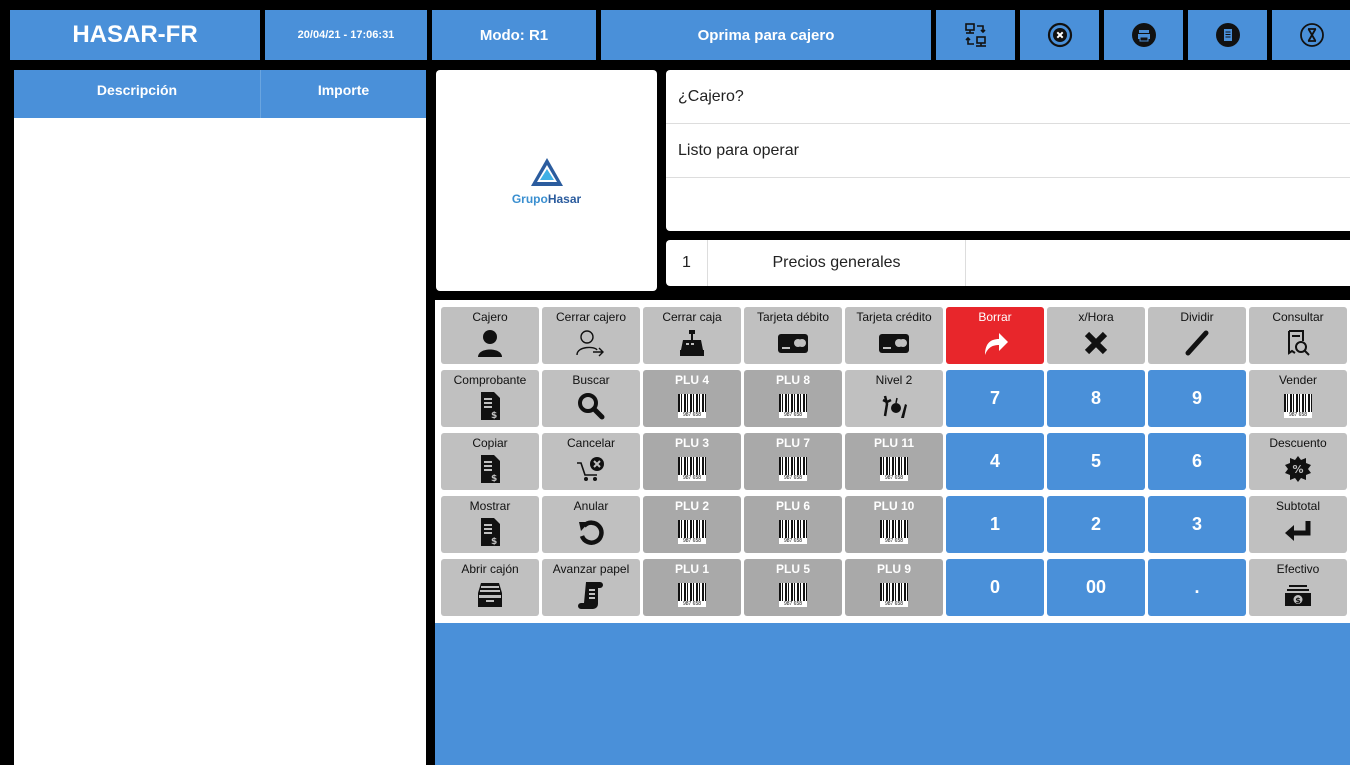 The width and height of the screenshot is (1350, 765). Describe the element at coordinates (591, 569) in the screenshot. I see `key-label: Avanzar papel` at that location.